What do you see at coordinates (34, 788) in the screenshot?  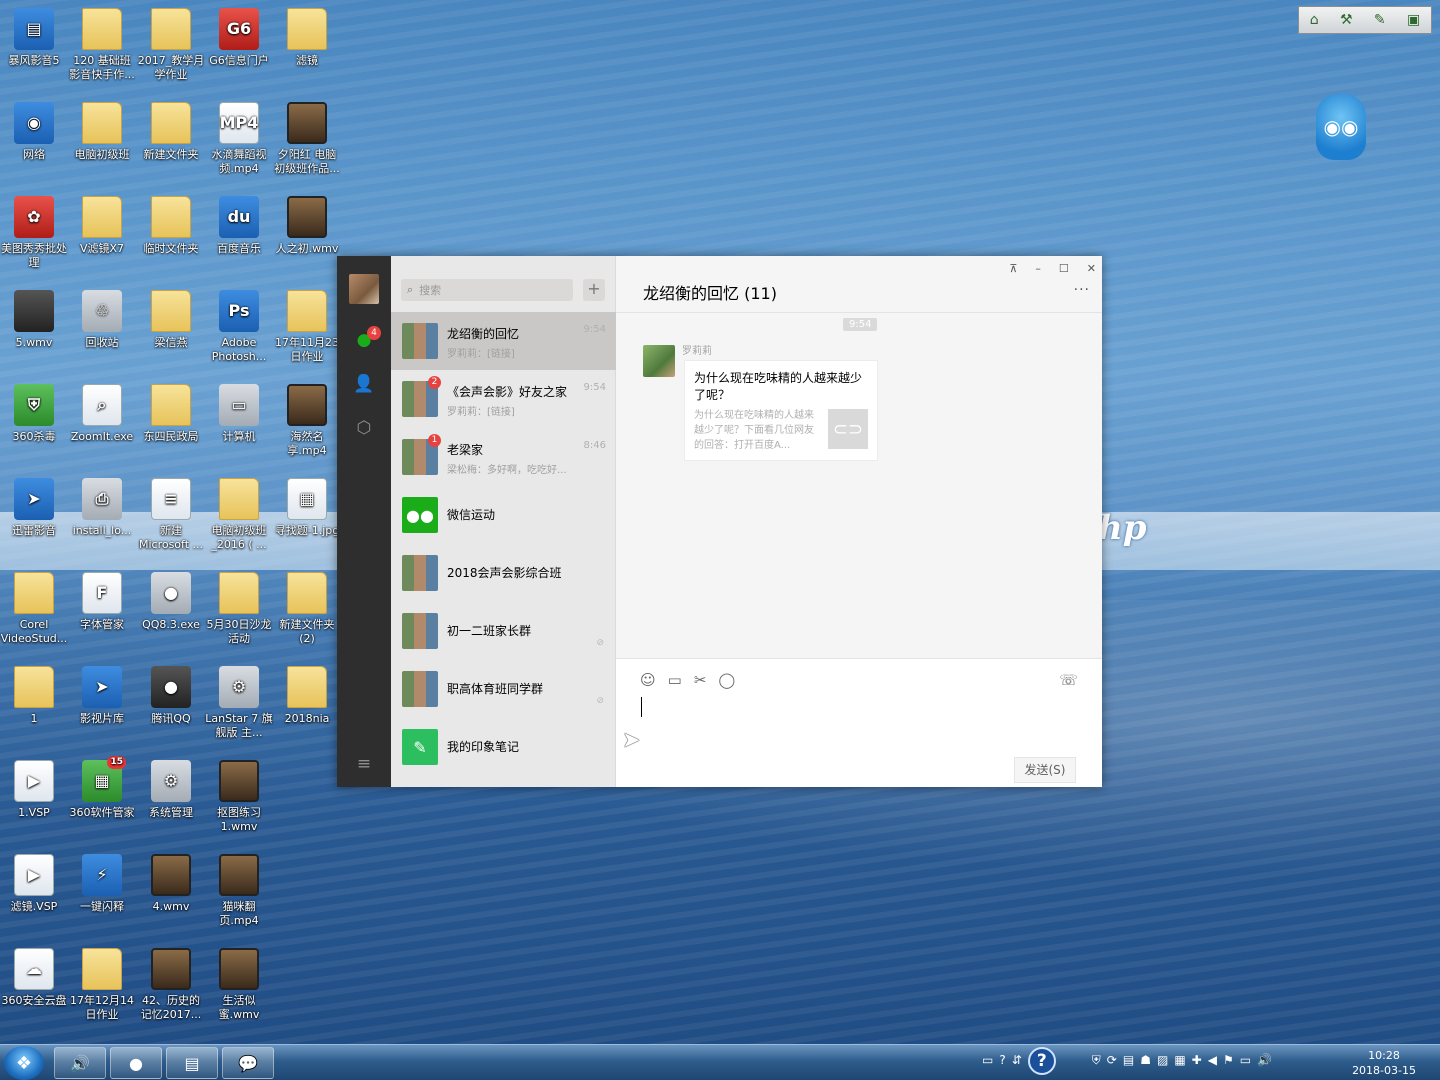 I see `desktop-icon: ▶ 1.VSP` at bounding box center [34, 788].